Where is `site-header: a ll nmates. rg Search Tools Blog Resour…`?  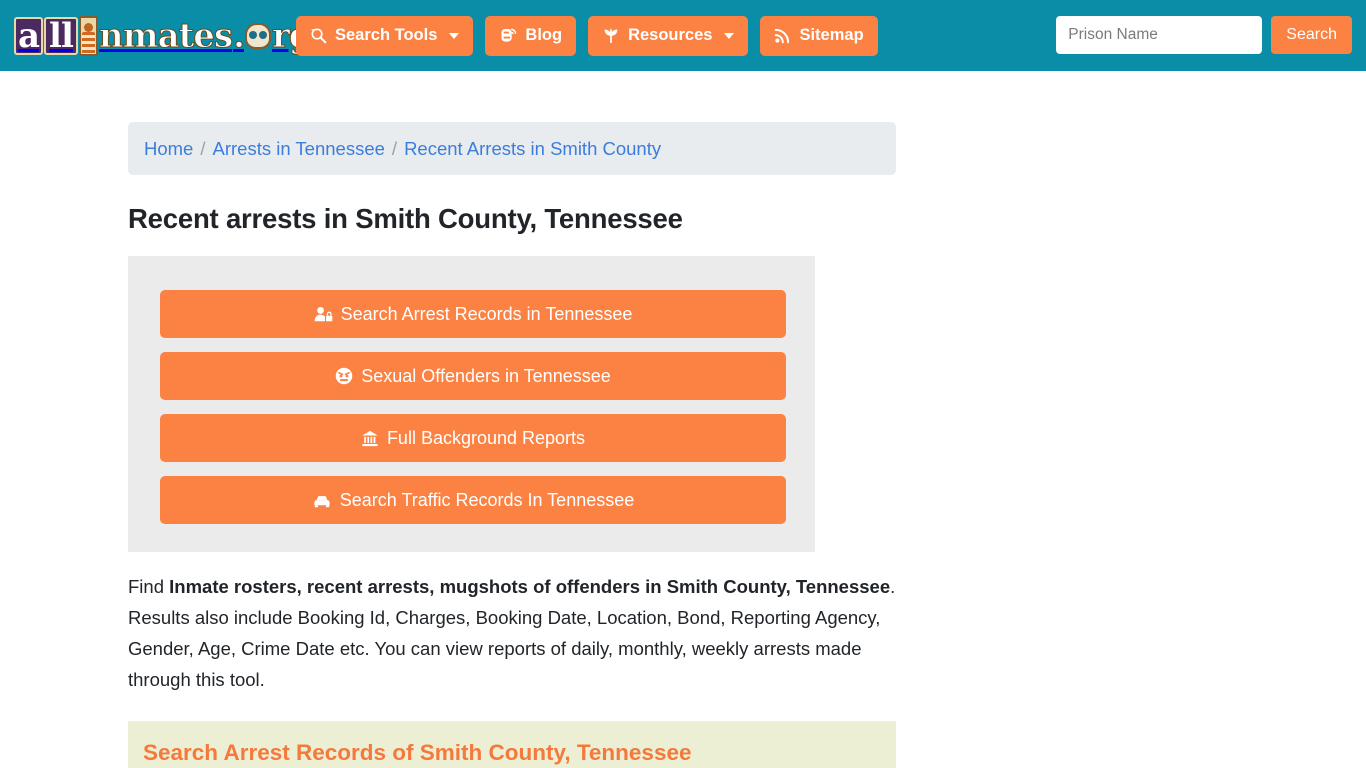
site-header: a ll nmates. rg Search Tools Blog Resour… is located at coordinates (683, 35).